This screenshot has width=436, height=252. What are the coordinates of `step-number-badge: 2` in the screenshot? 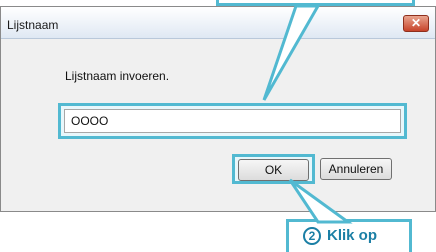 It's located at (312, 236).